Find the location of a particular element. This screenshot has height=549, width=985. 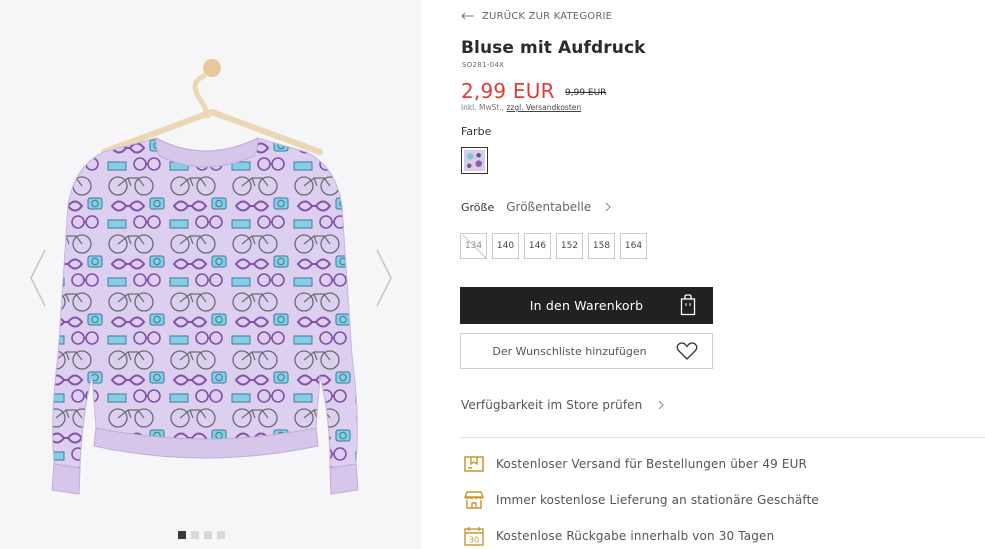

size-option-label: 164 is located at coordinates (633, 246).